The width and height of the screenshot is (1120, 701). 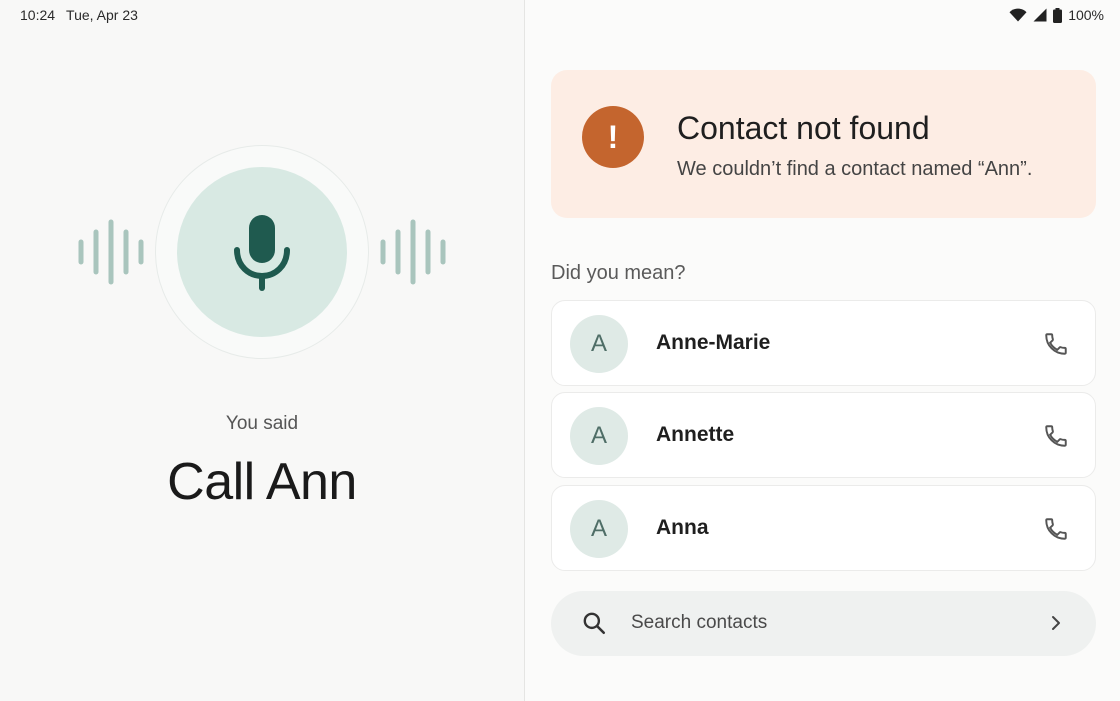 I want to click on status-bar: 10:24 Tue, Apr 23 100%, so click(x=560, y=15).